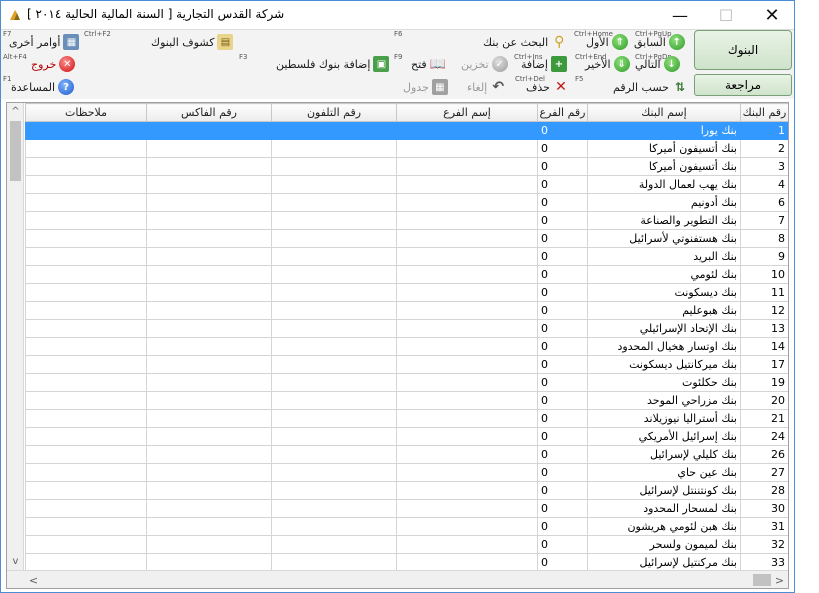 Image resolution: width=819 pixels, height=593 pixels. I want to click on scroll-left-icon: <, so click(33, 579).